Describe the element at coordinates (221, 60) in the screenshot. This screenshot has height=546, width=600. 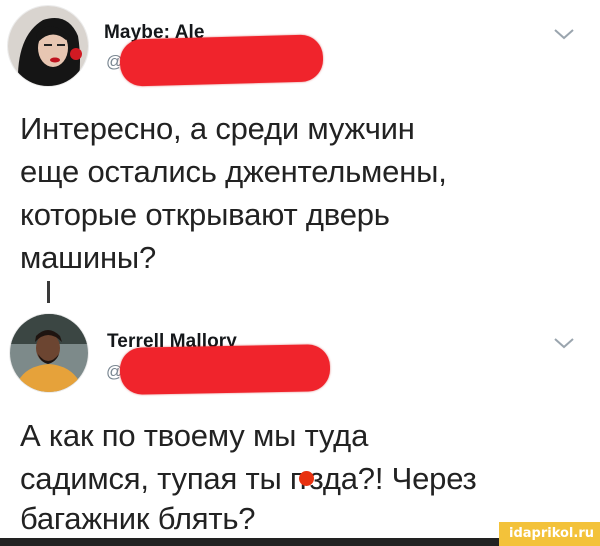
I see `redaction-bar-tweet1` at that location.